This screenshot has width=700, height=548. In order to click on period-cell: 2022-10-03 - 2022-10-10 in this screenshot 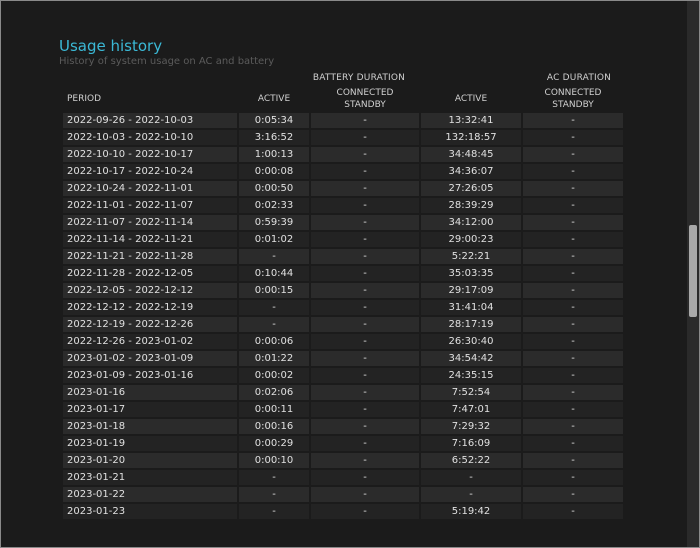, I will do `click(150, 137)`.